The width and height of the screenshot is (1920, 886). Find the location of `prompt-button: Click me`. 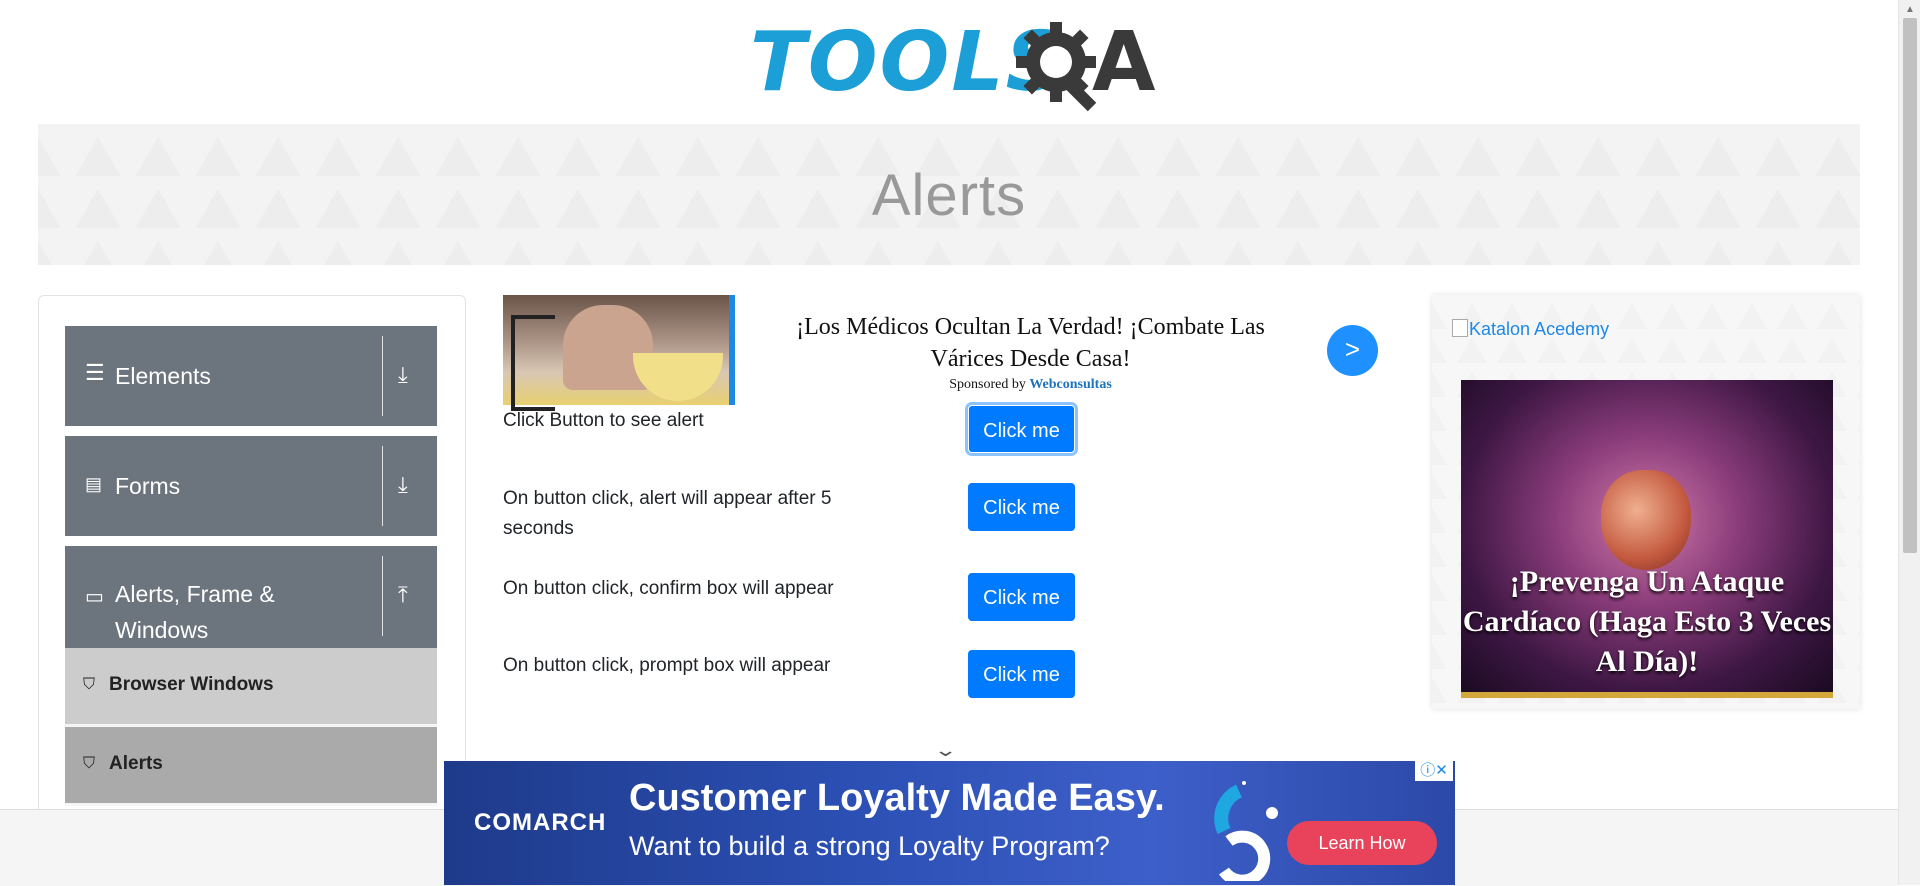

prompt-button: Click me is located at coordinates (1021, 674).